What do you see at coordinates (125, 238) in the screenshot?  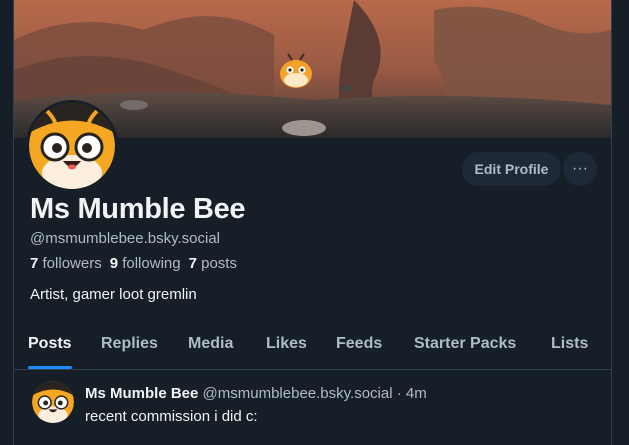 I see `profile-handle: @msmumblebee.bsky.social` at bounding box center [125, 238].